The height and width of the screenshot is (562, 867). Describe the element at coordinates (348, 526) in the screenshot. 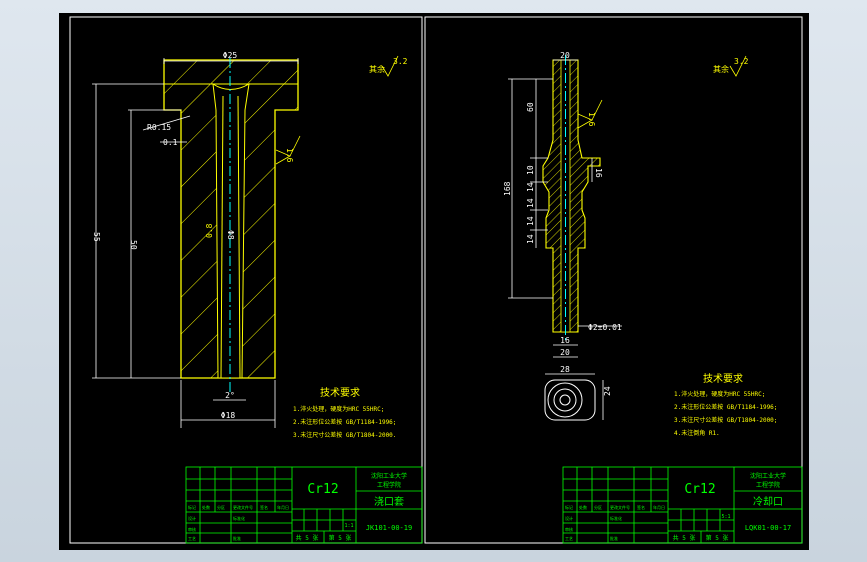

I see `scale: 1:1` at that location.